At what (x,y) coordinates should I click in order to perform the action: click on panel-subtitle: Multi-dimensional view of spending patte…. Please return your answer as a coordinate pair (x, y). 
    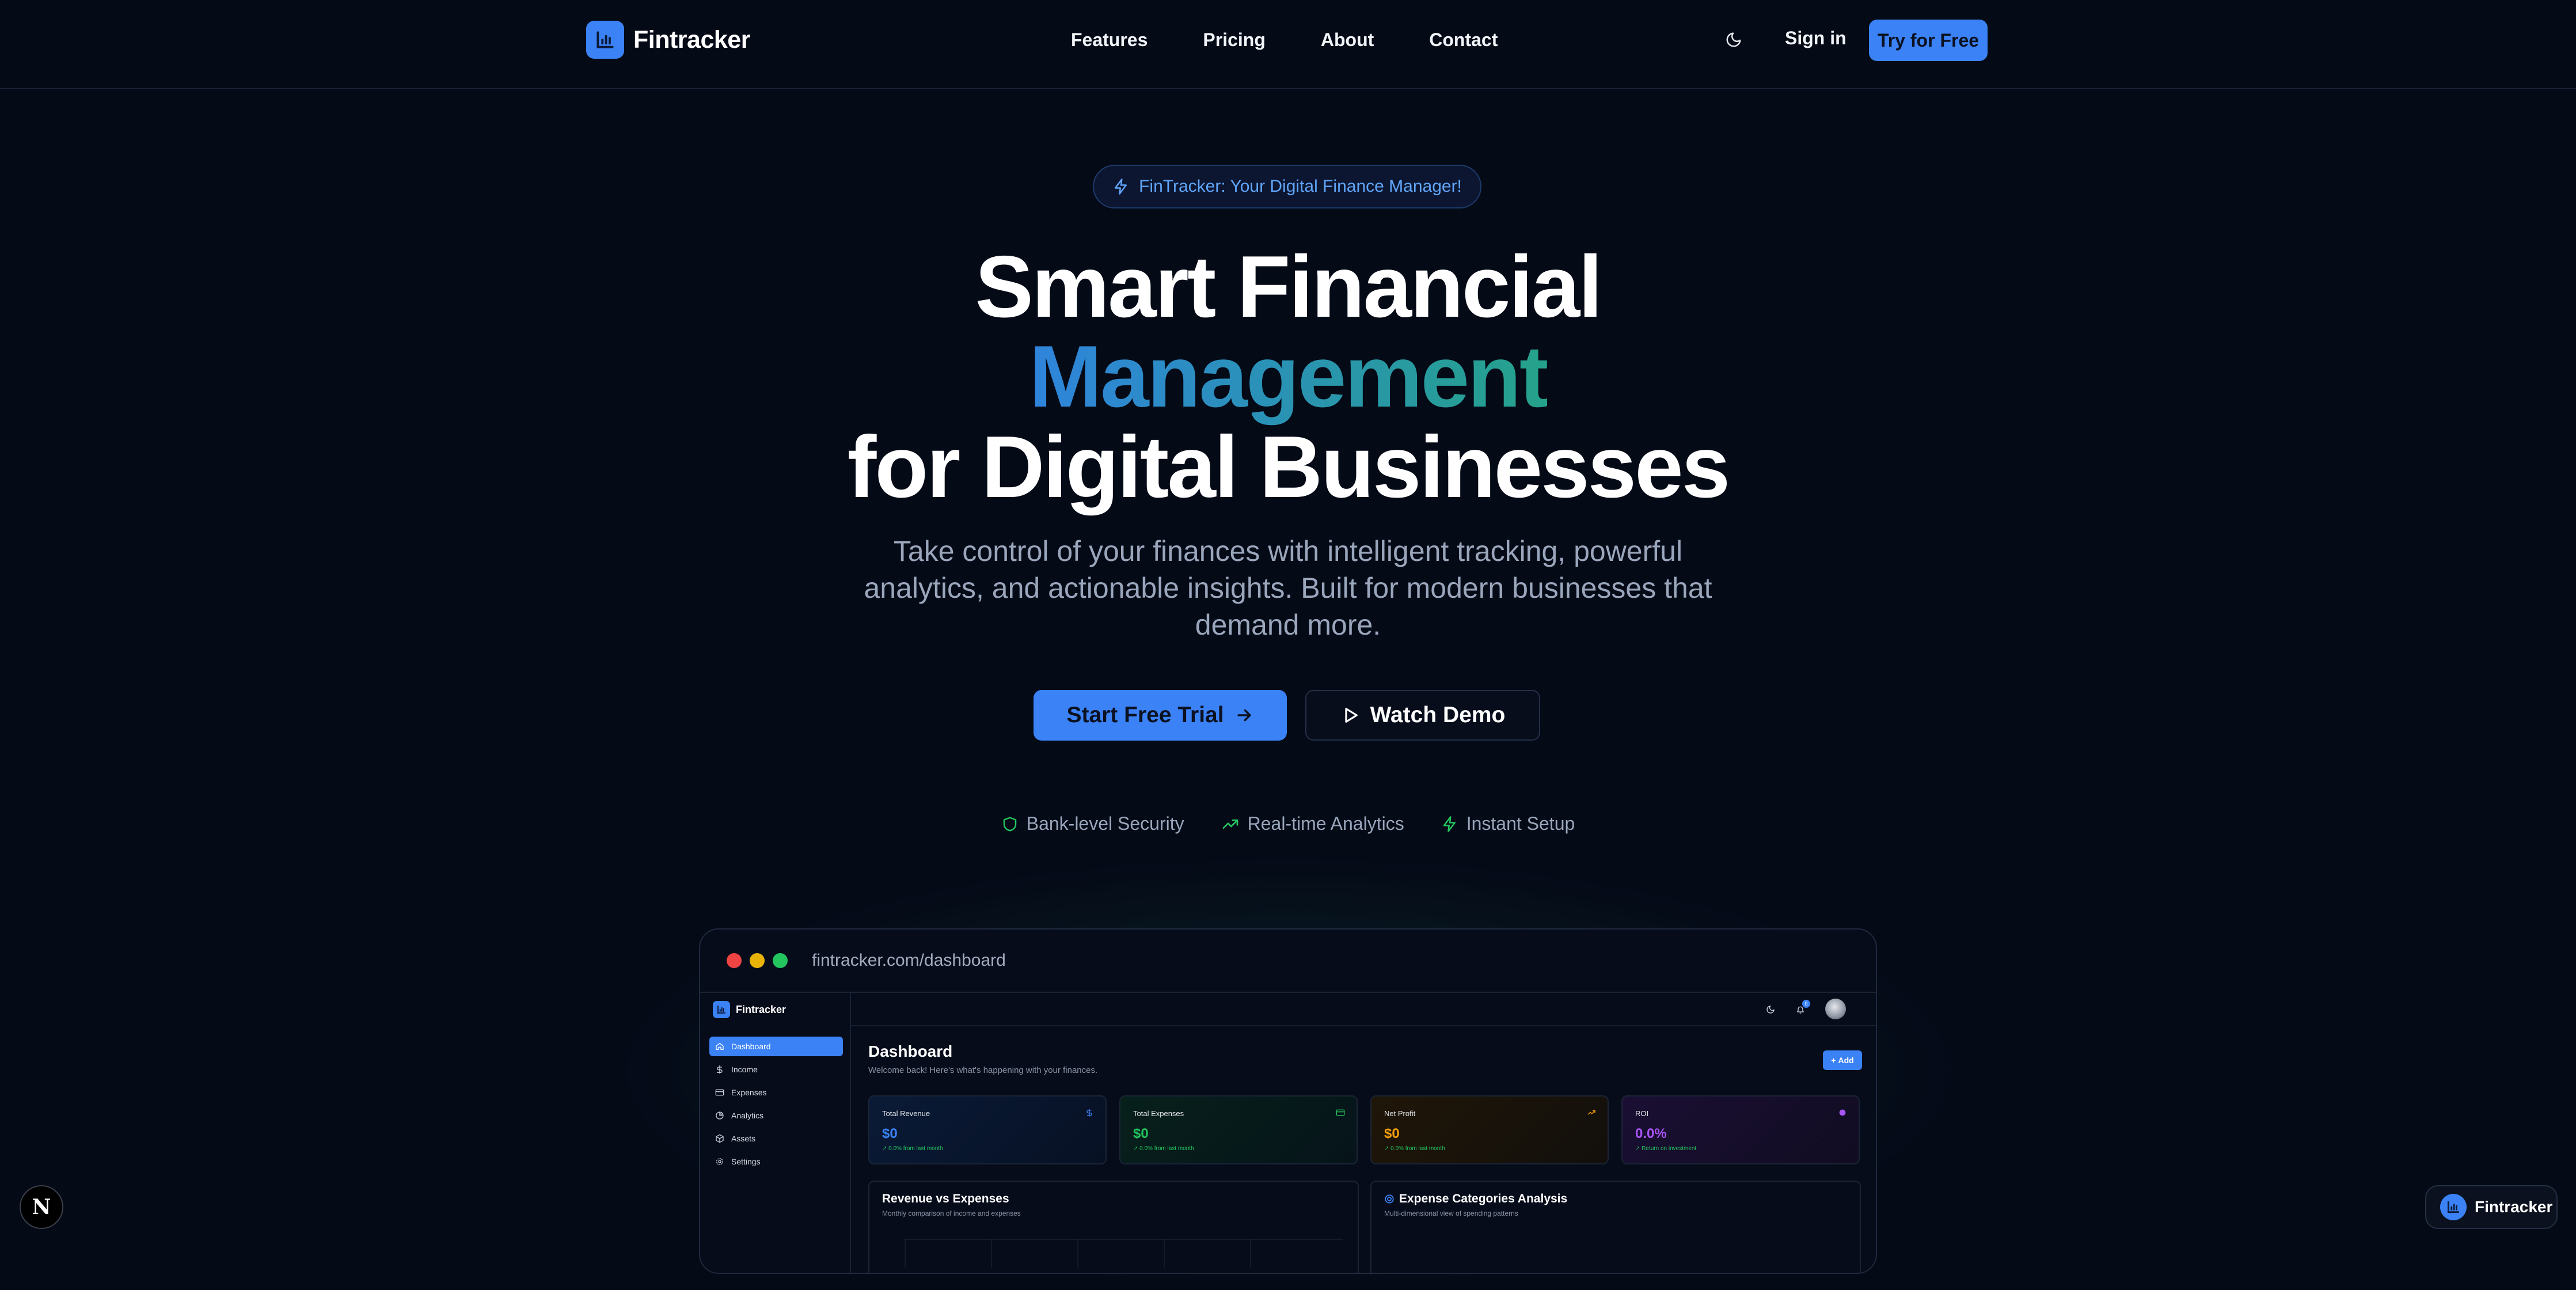
    Looking at the image, I should click on (1451, 1213).